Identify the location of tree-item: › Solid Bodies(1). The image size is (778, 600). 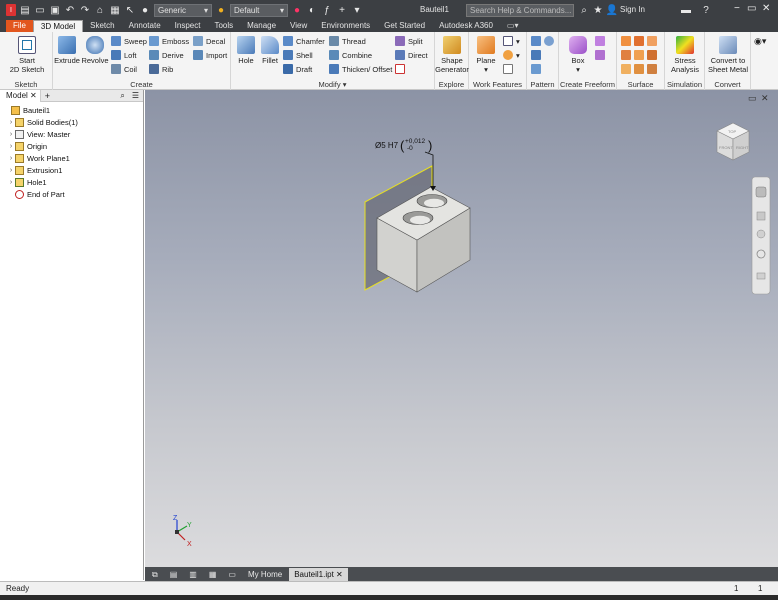
(42, 122).